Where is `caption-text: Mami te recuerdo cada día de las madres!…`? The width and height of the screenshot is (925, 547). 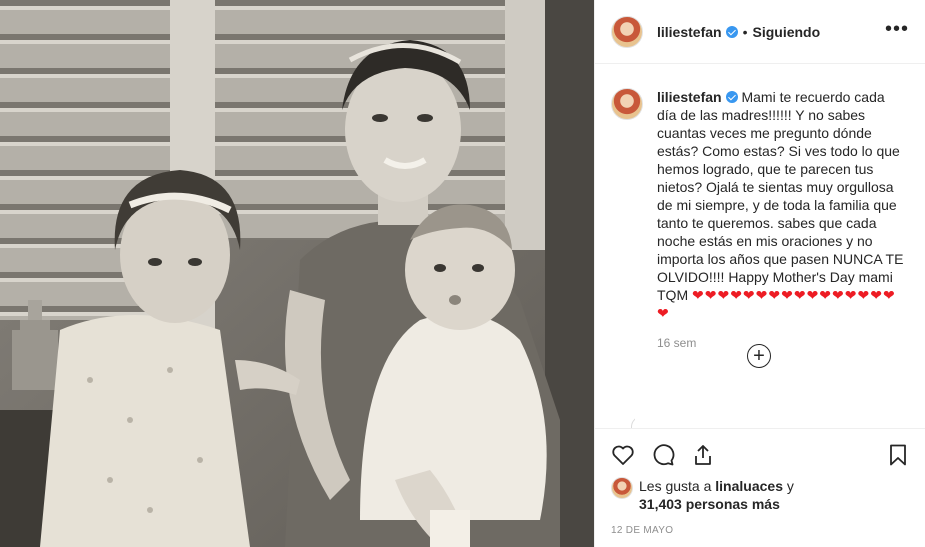 caption-text: Mami te recuerdo cada día de las madres!… is located at coordinates (780, 196).